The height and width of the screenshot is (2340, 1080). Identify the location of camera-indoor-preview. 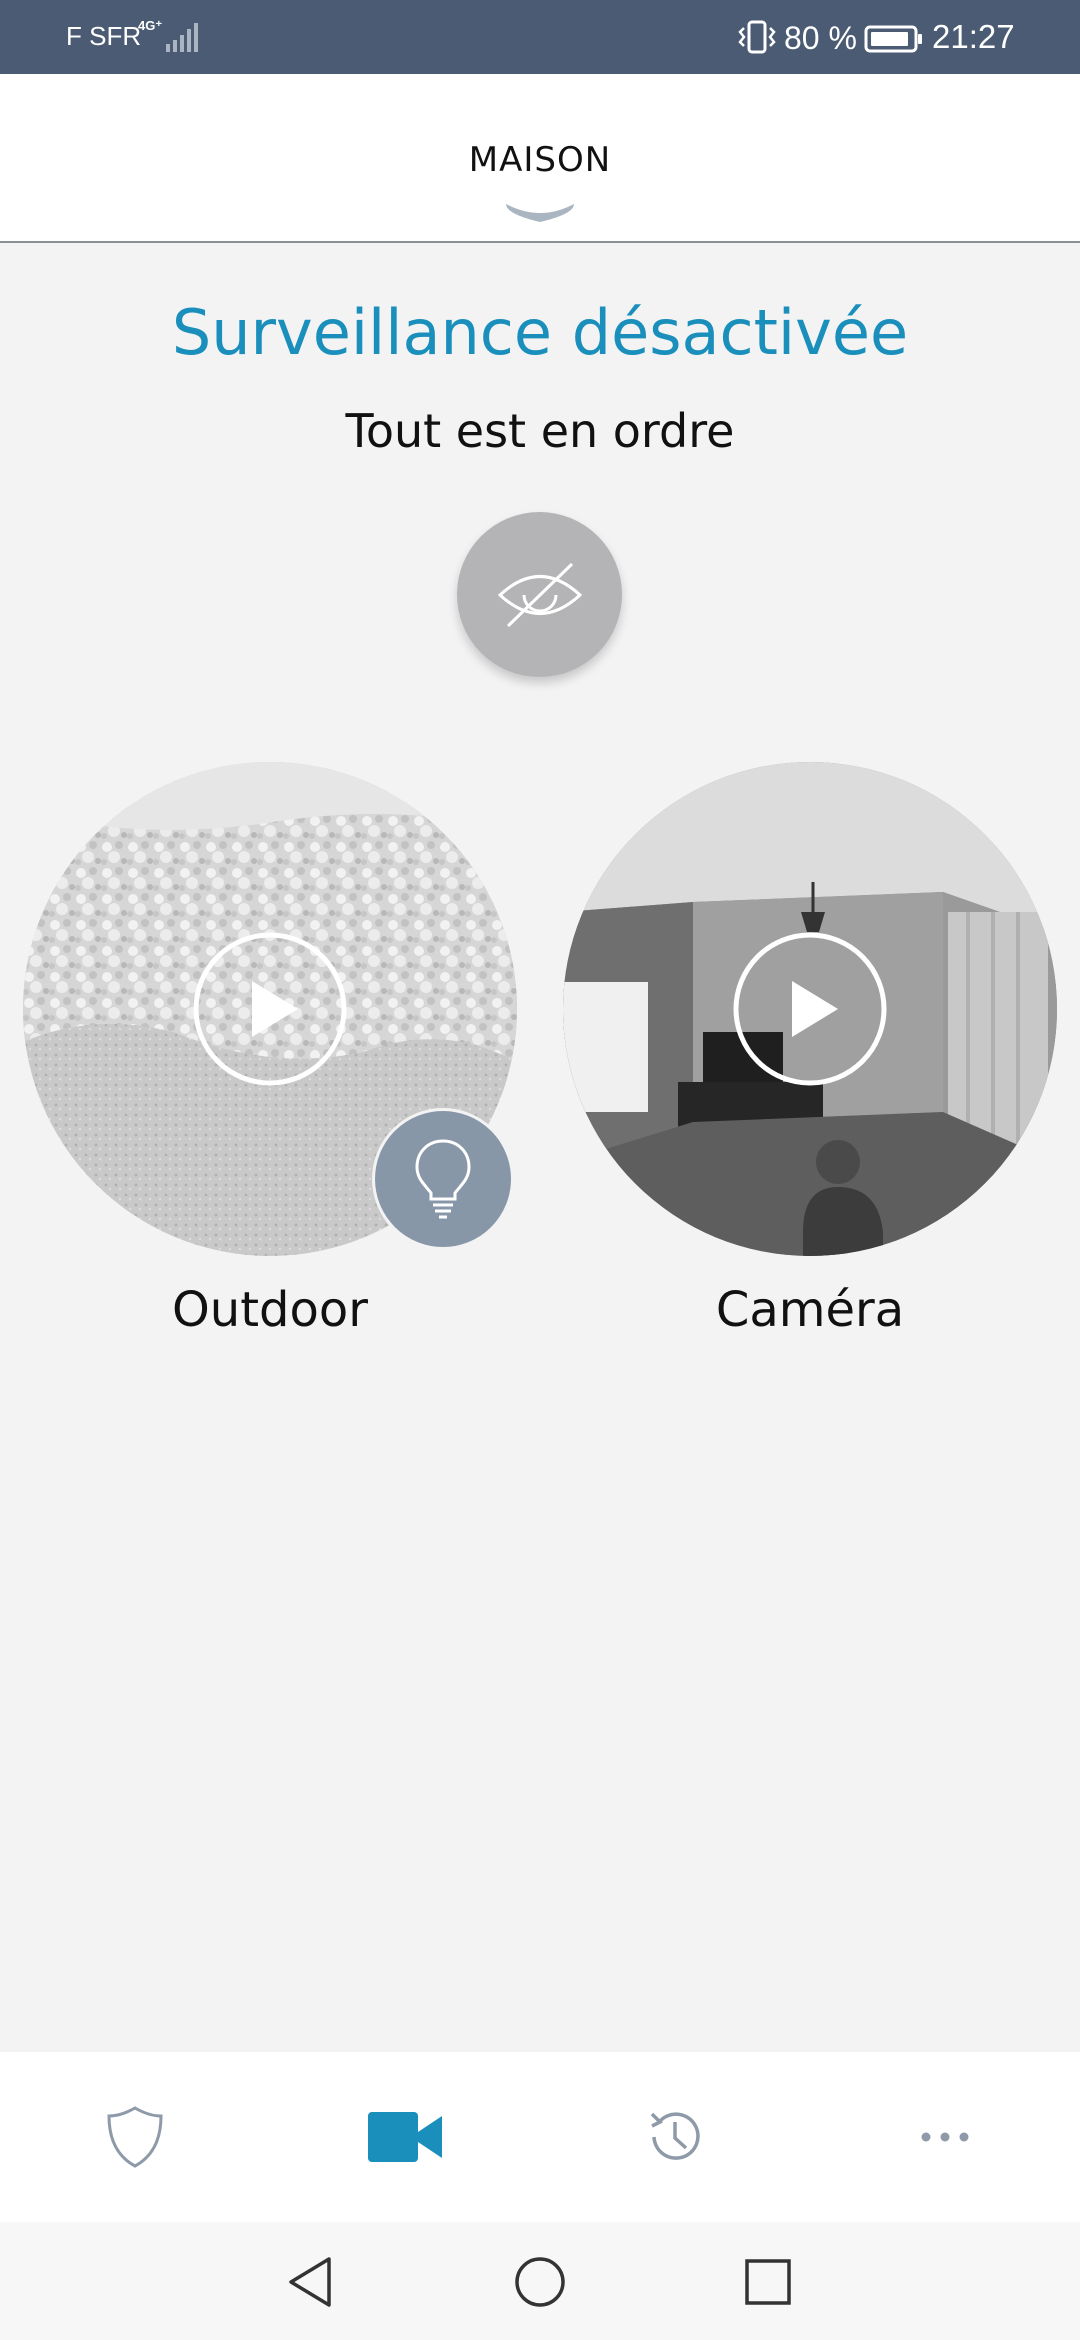
(810, 1009).